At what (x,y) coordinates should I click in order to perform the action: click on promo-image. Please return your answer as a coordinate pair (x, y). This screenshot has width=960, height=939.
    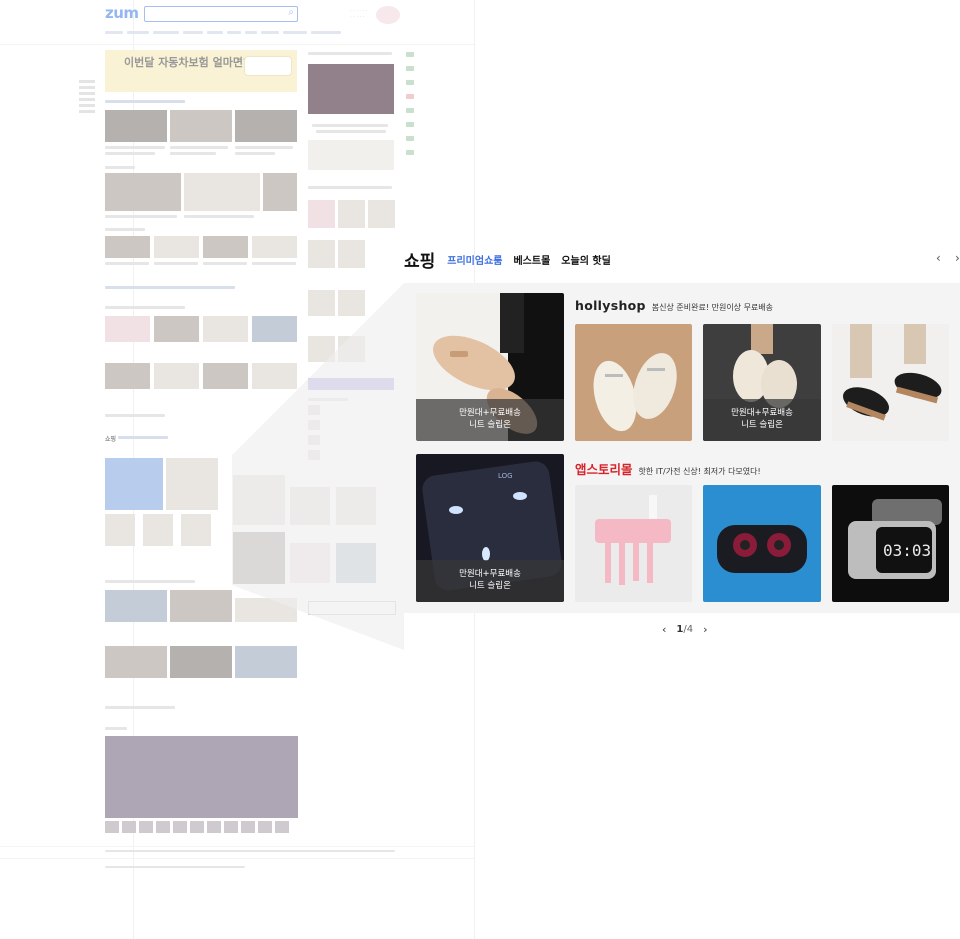
    Looking at the image, I should click on (388, 15).